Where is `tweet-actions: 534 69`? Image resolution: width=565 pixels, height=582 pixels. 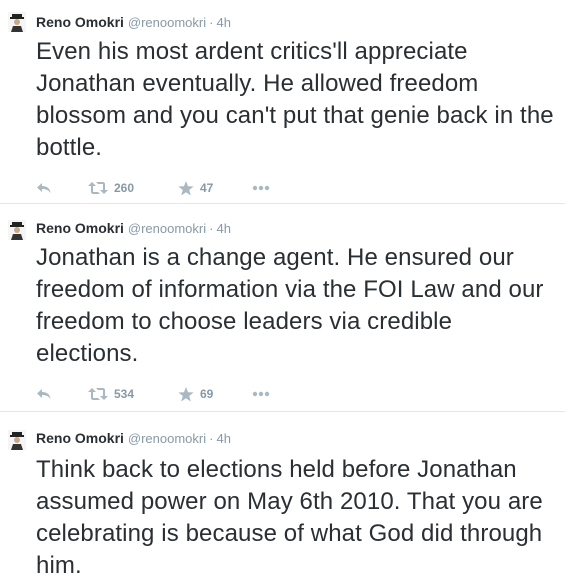
tweet-actions: 534 69 is located at coordinates (295, 394).